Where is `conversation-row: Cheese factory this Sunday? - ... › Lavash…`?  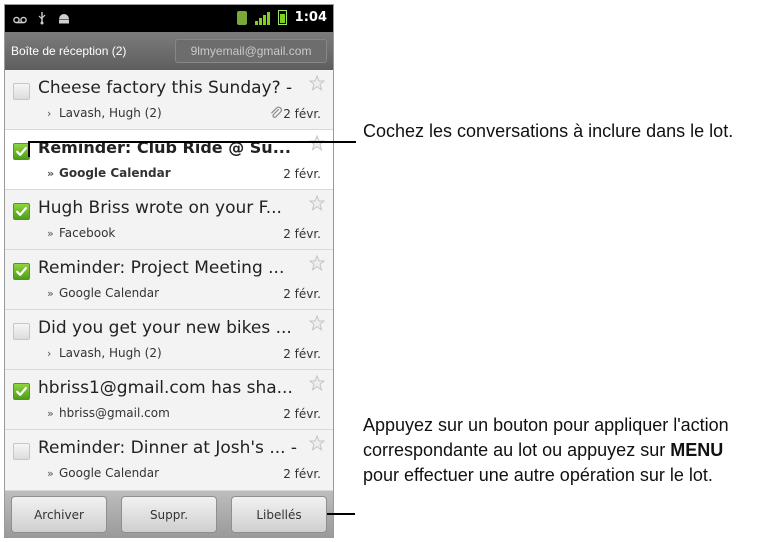
conversation-row: Cheese factory this Sunday? - ... › Lavash… is located at coordinates (169, 100).